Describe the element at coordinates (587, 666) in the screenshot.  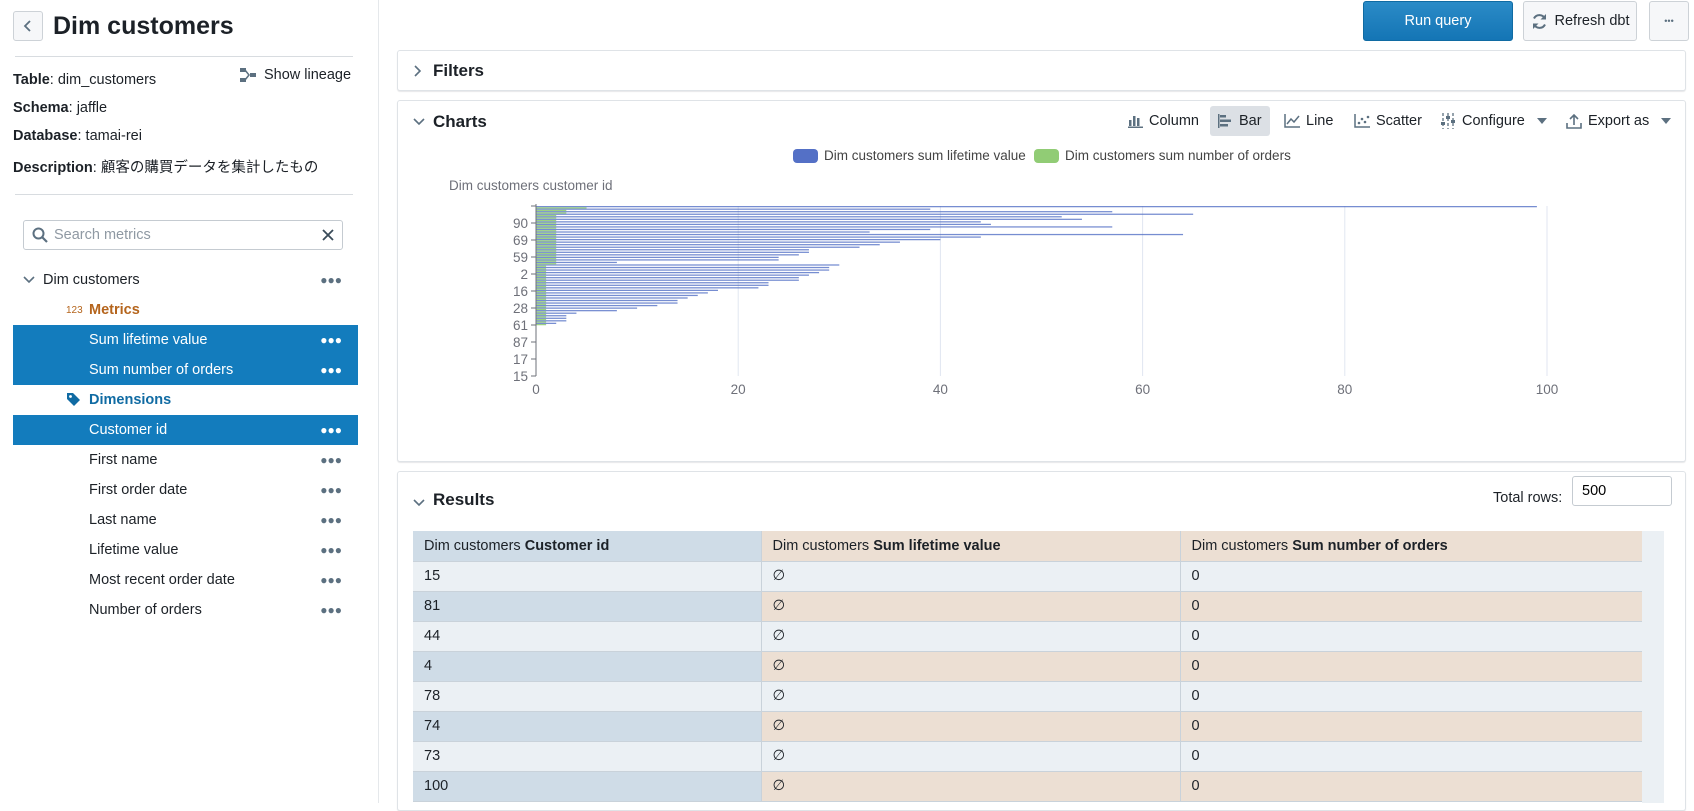
I see `cell-customer-id: 4` at that location.